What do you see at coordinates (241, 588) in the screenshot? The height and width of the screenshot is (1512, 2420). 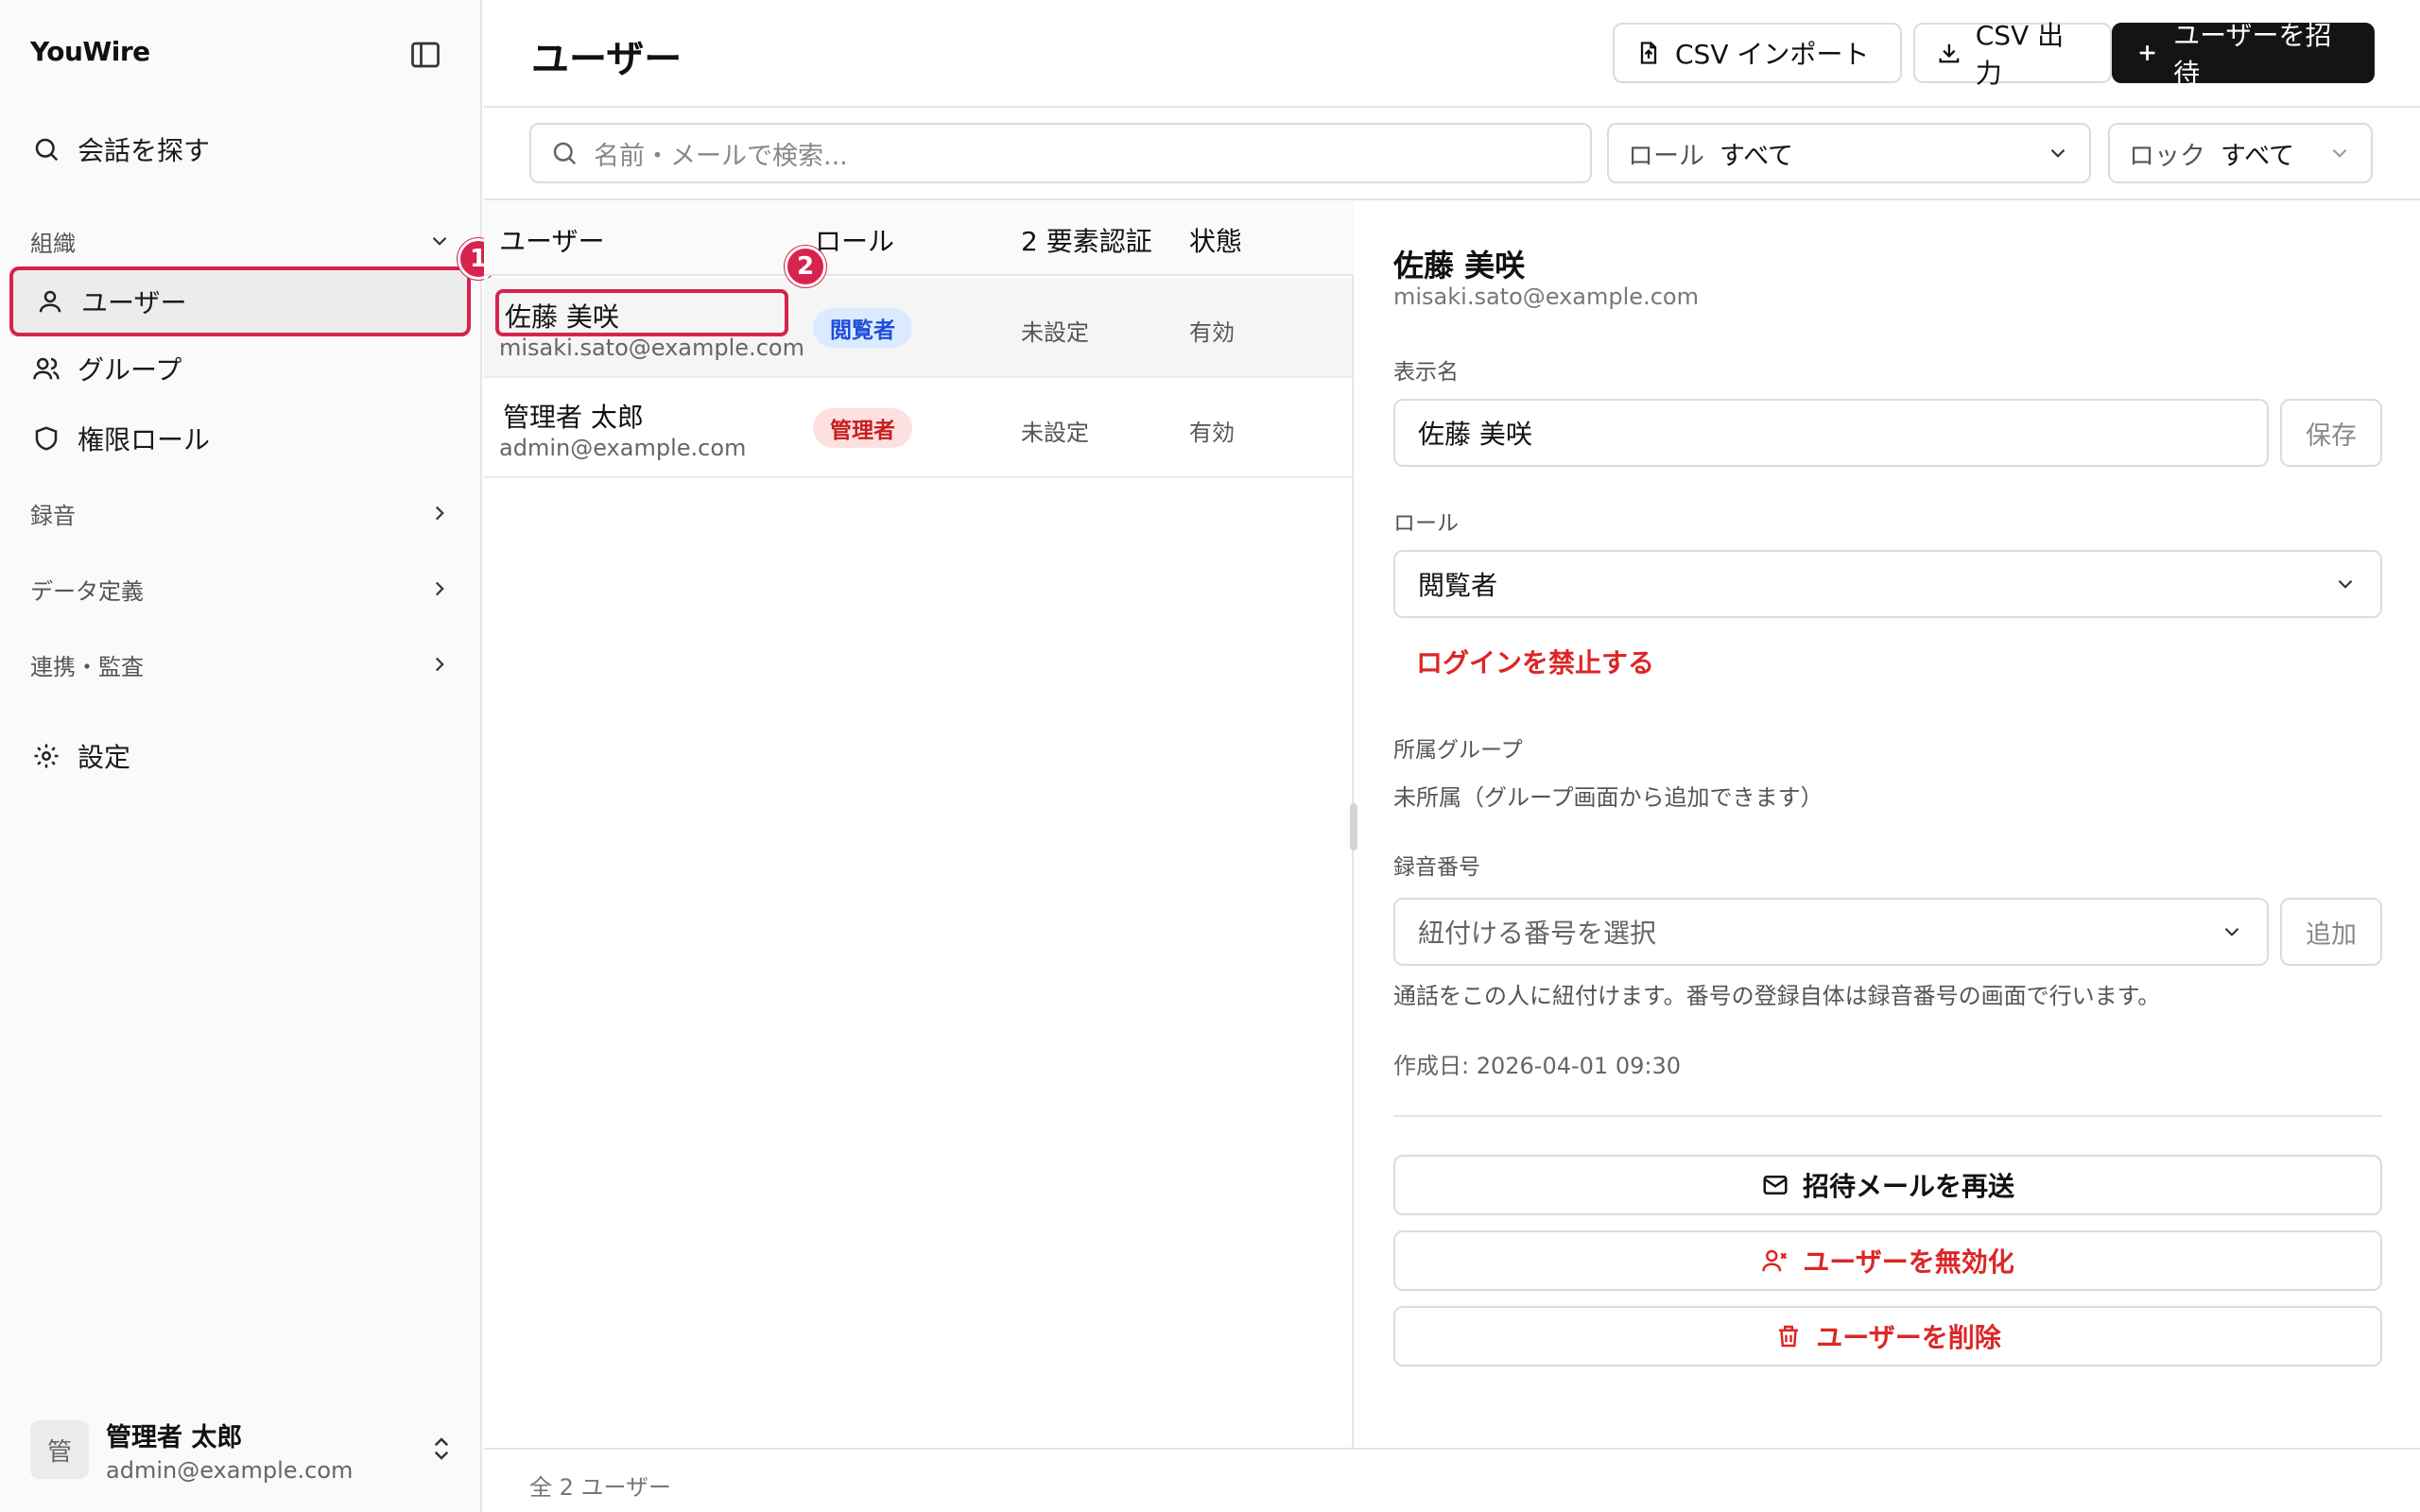 I see `sidebar-section-data-definition: データ定義` at bounding box center [241, 588].